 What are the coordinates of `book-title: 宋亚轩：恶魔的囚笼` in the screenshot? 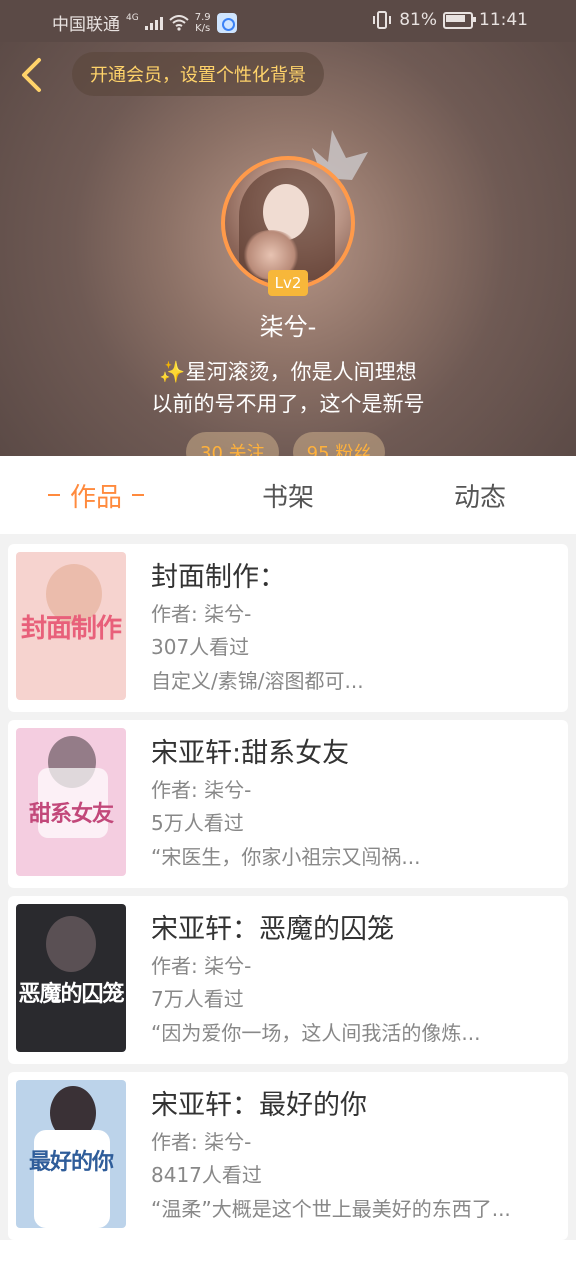 It's located at (272, 929).